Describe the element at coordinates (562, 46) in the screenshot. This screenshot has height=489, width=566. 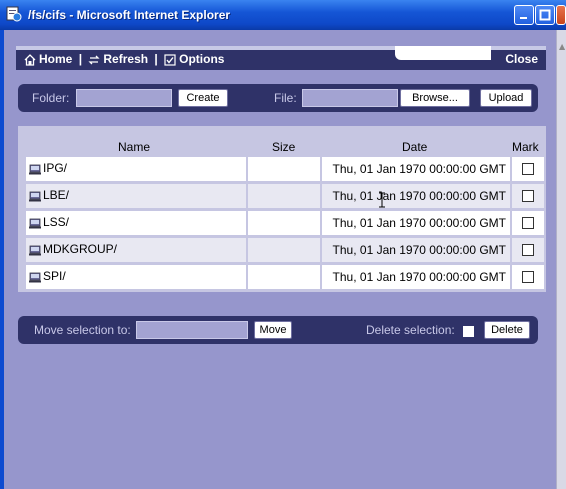
I see `scroll-up-icon: ▲` at that location.